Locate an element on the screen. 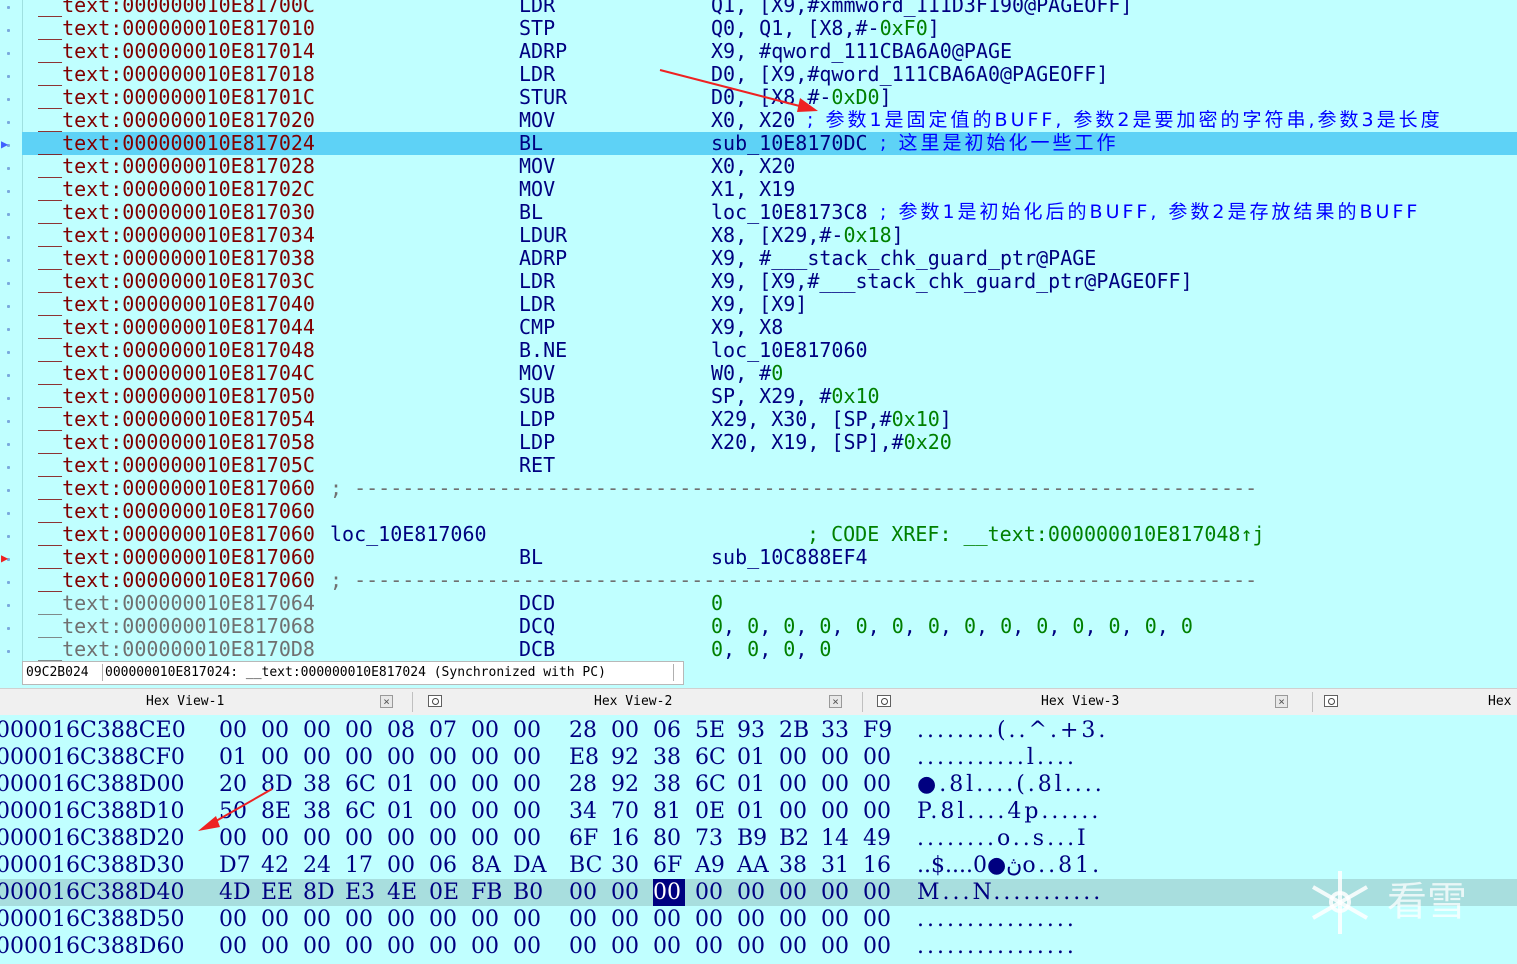 The height and width of the screenshot is (964, 1517). close-icon: × is located at coordinates (1281, 701).